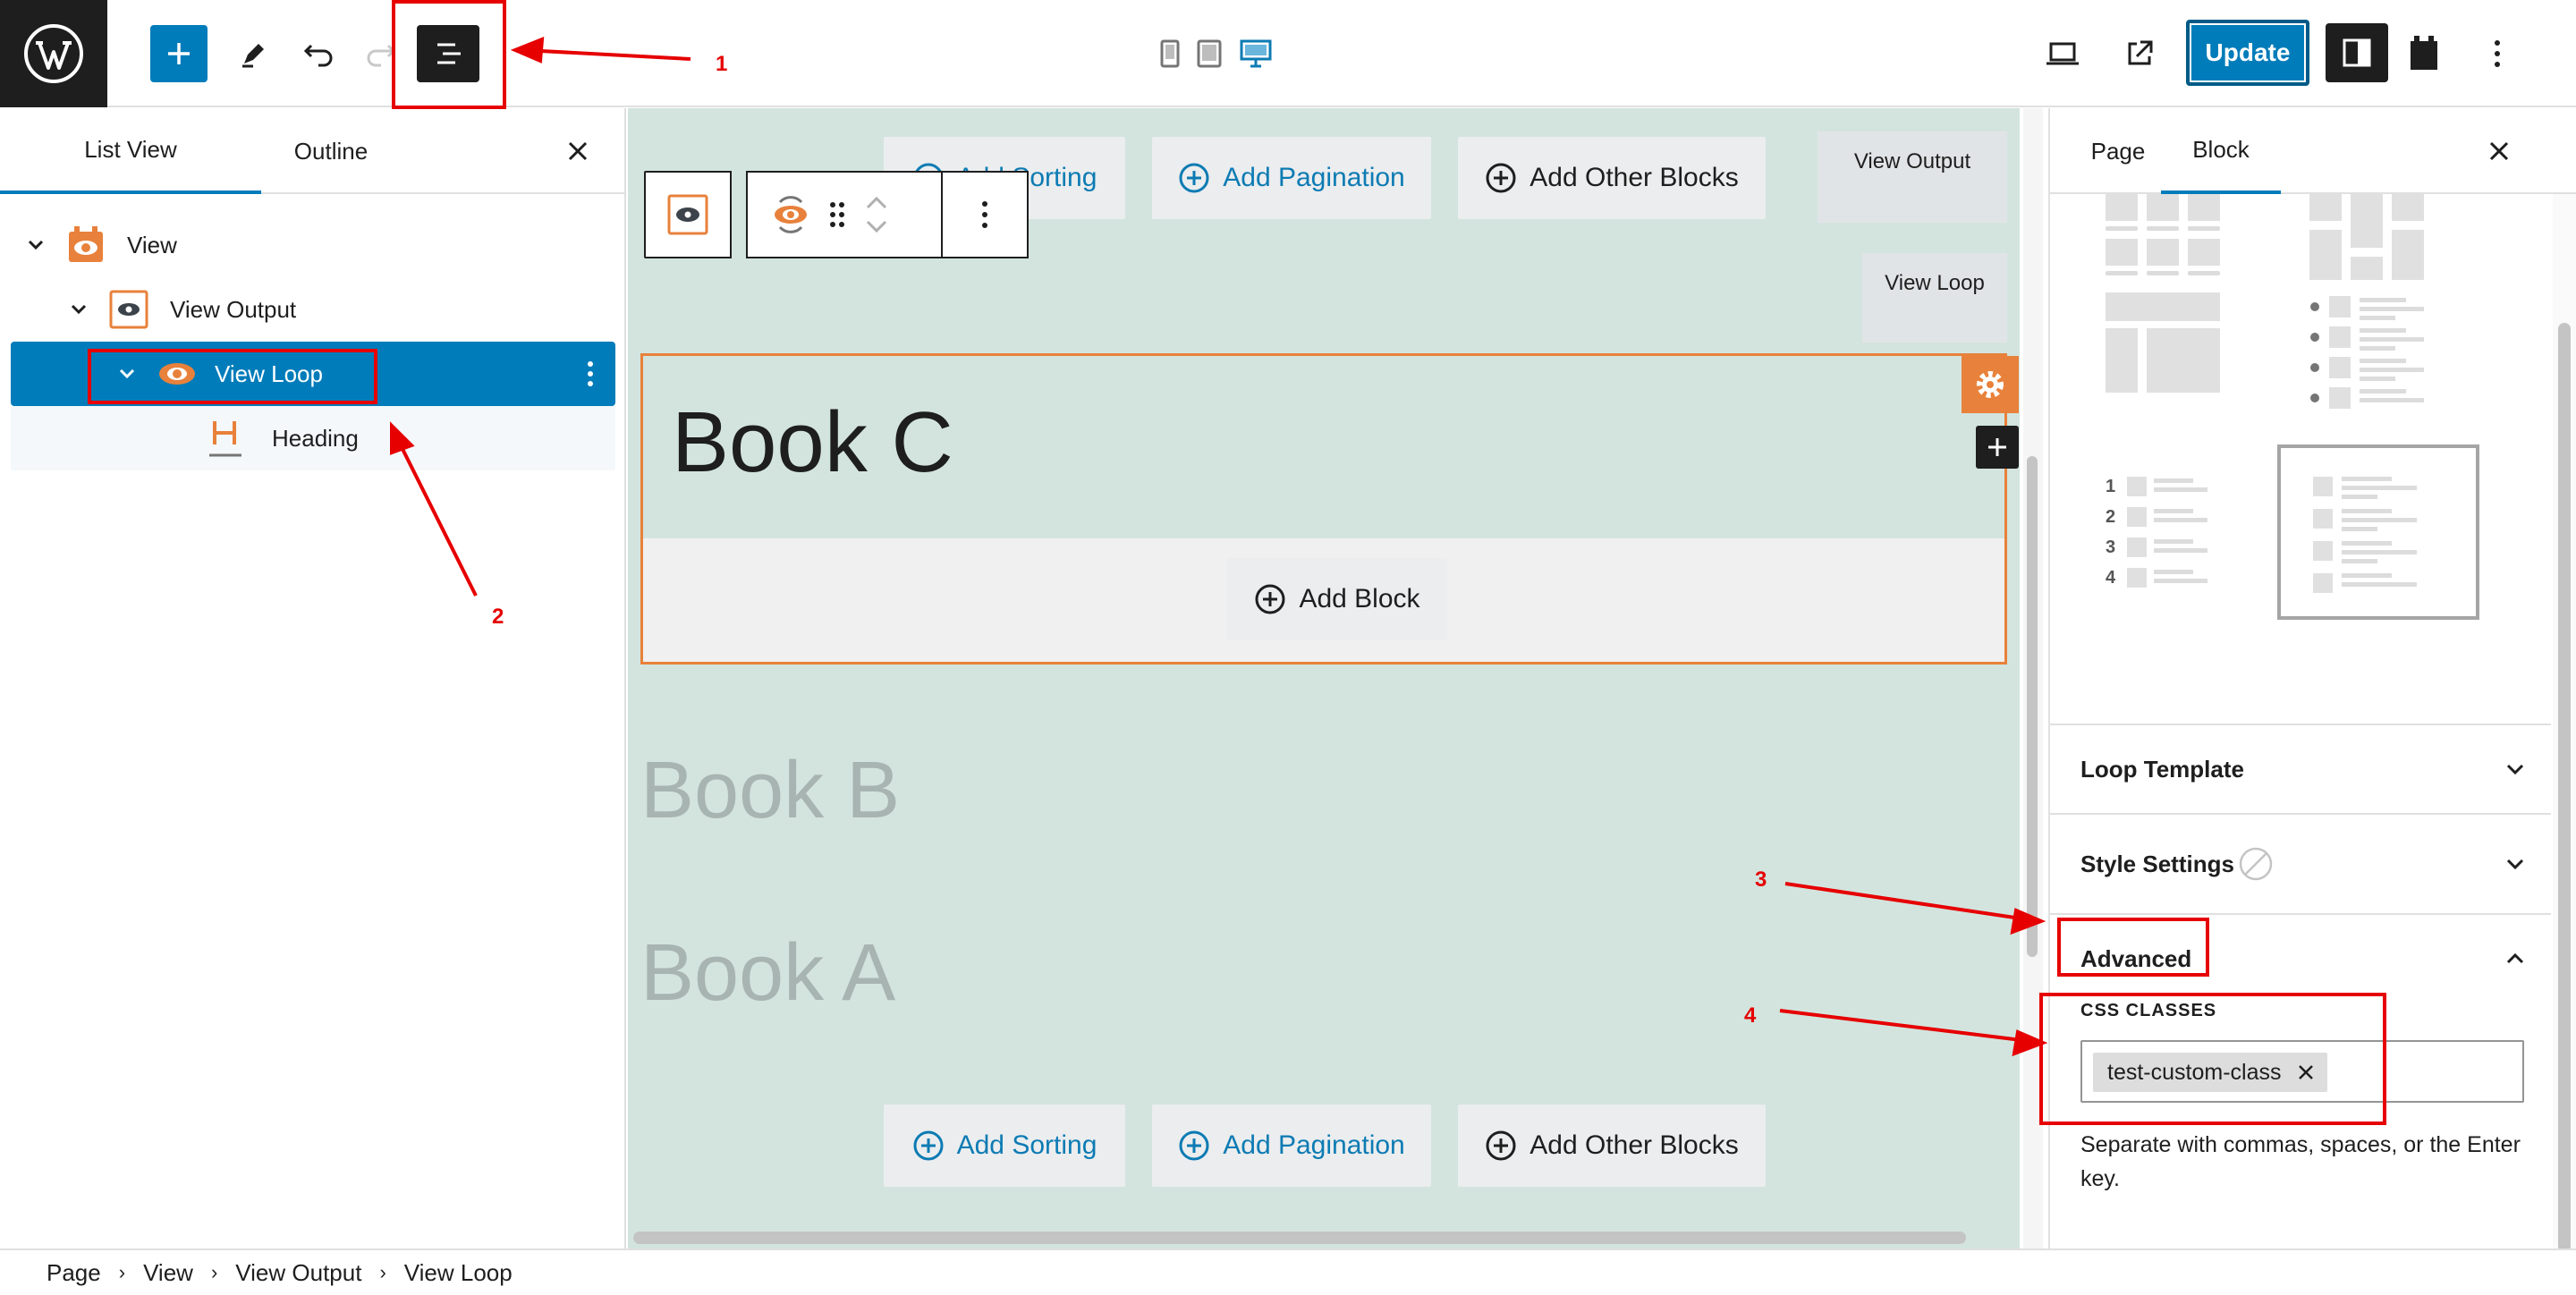  What do you see at coordinates (722, 64) in the screenshot?
I see `annotation-number-1: 1` at bounding box center [722, 64].